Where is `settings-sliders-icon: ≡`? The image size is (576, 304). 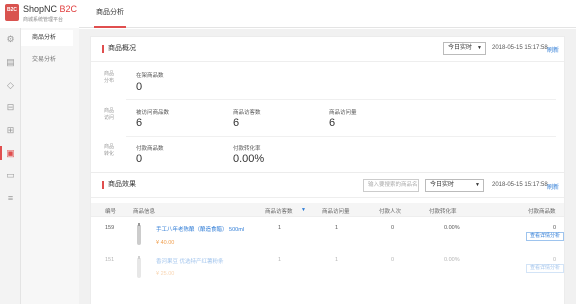 settings-sliders-icon: ≡ is located at coordinates (10, 198).